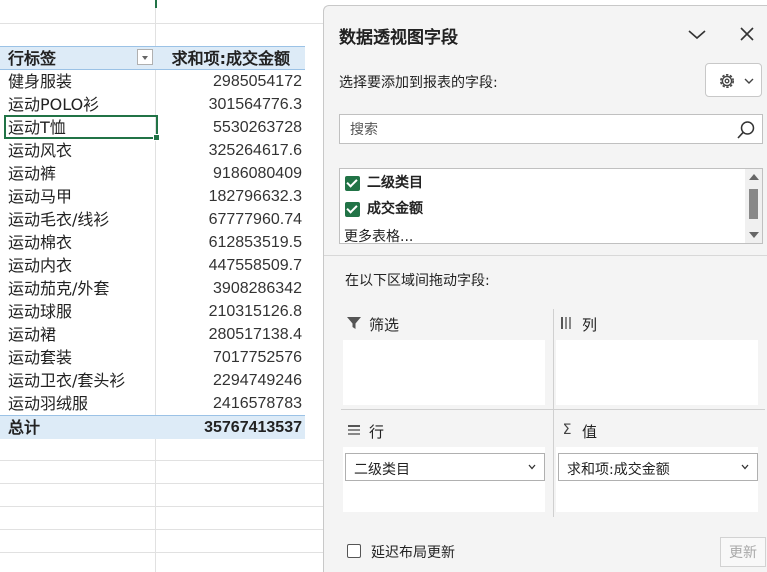  What do you see at coordinates (152, 265) in the screenshot?
I see `table-row: 运动内衣 447558509.7` at bounding box center [152, 265].